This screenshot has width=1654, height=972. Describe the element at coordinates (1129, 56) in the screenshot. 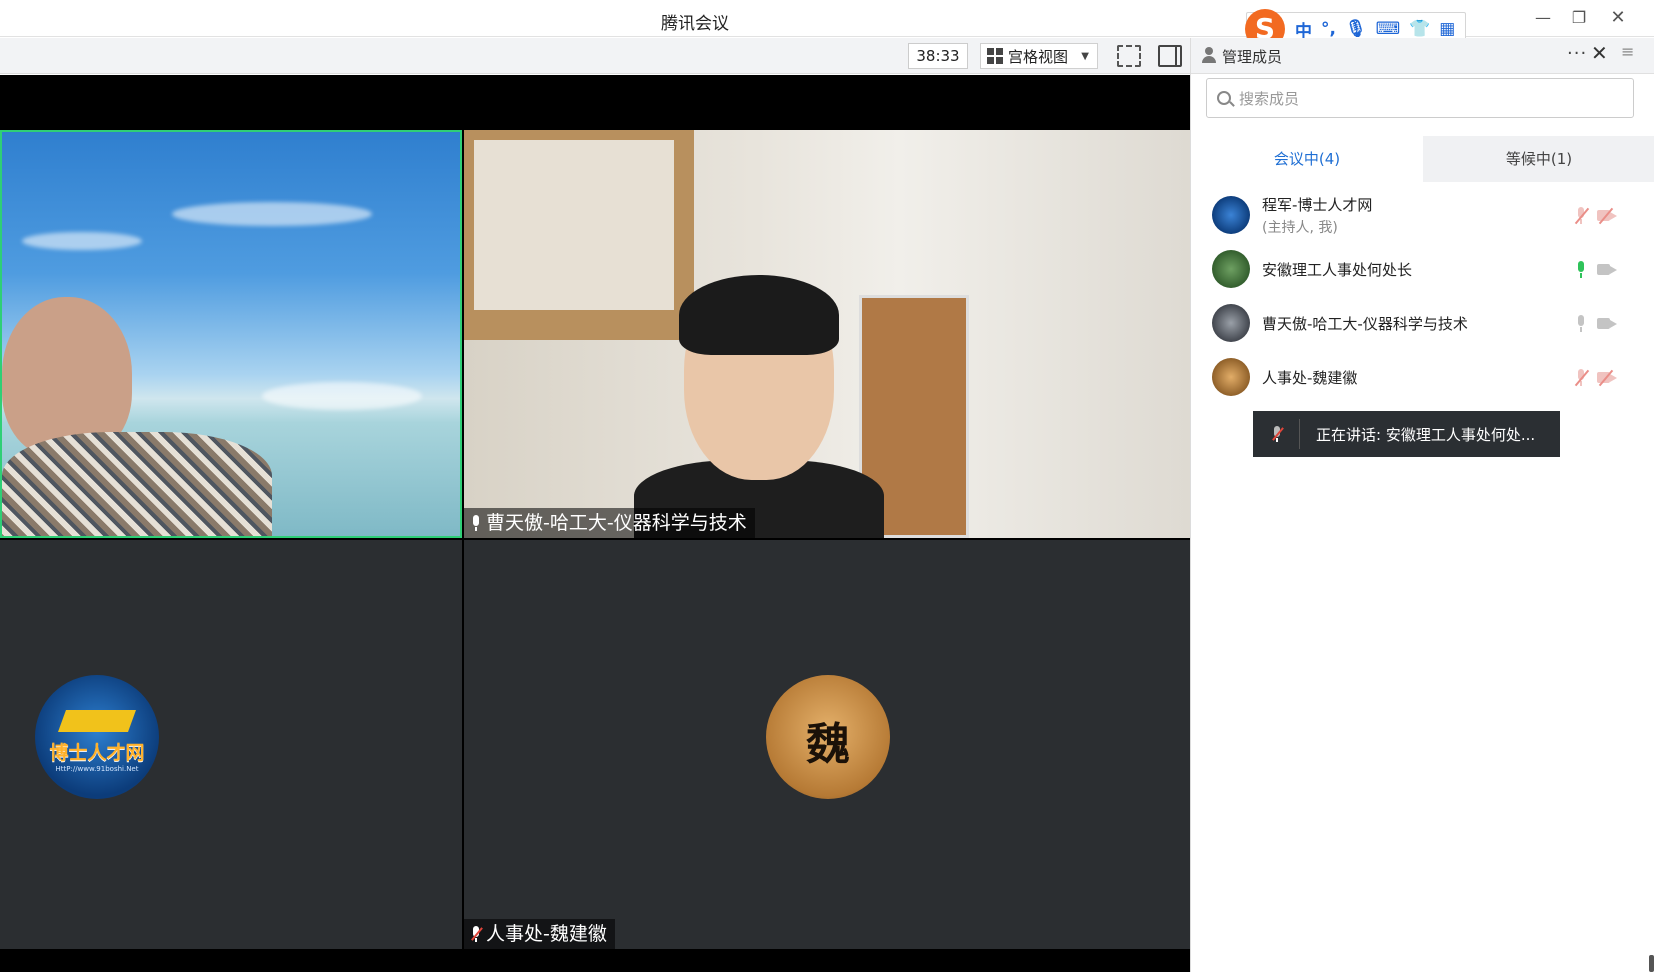

I see `fullscreen-icon` at that location.